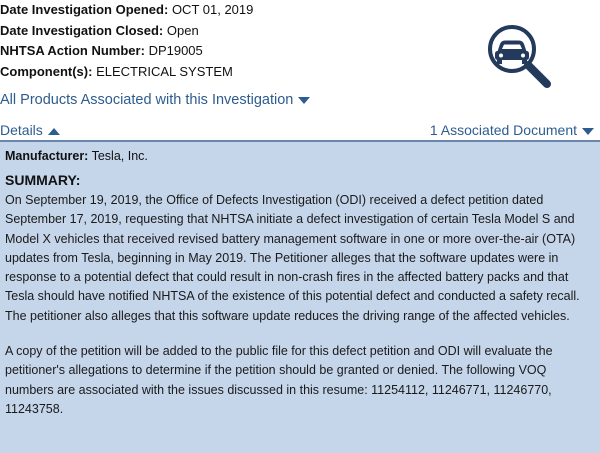 This screenshot has height=453, width=600. What do you see at coordinates (519, 56) in the screenshot?
I see `car-magnifier-icon` at bounding box center [519, 56].